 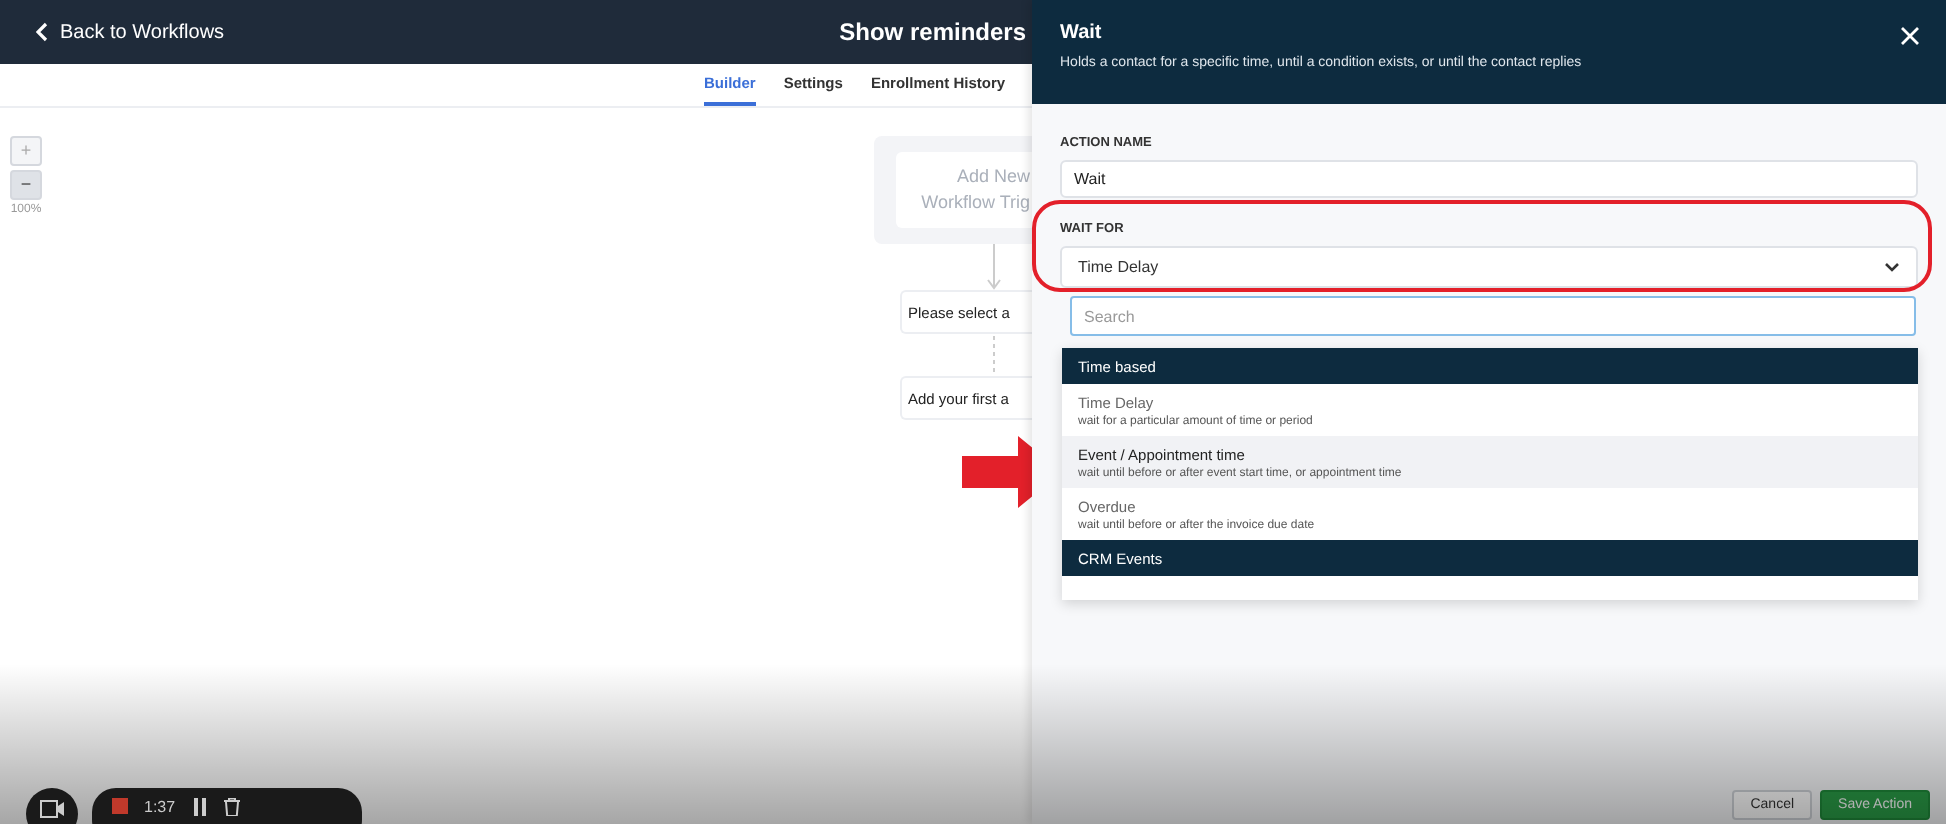 What do you see at coordinates (199, 807) in the screenshot?
I see `pause-icon` at bounding box center [199, 807].